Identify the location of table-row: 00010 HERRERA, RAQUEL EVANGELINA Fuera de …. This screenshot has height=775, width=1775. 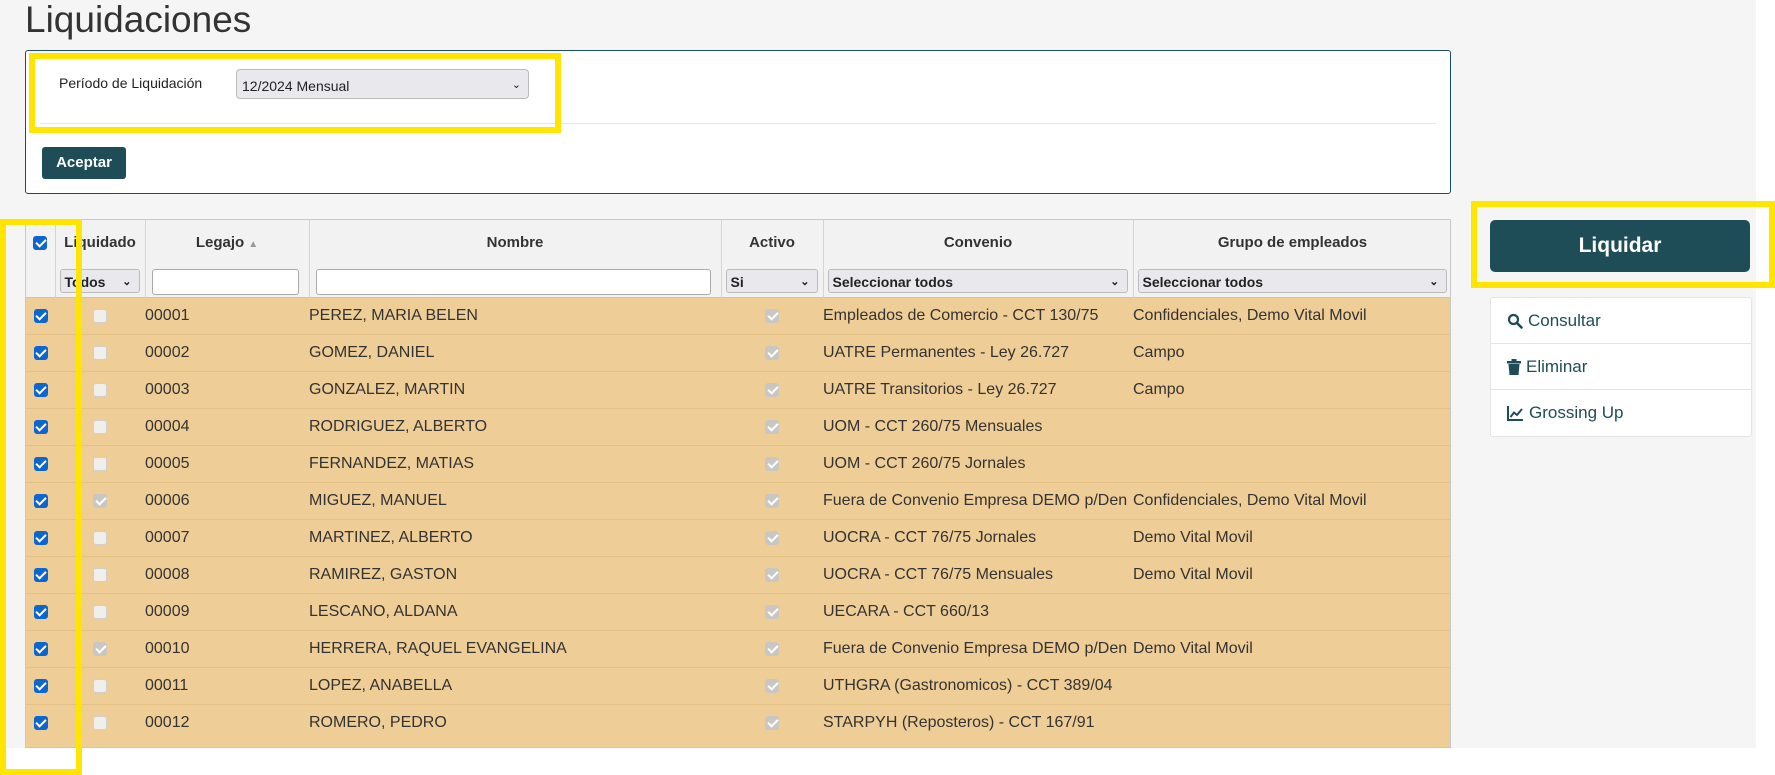
(738, 649).